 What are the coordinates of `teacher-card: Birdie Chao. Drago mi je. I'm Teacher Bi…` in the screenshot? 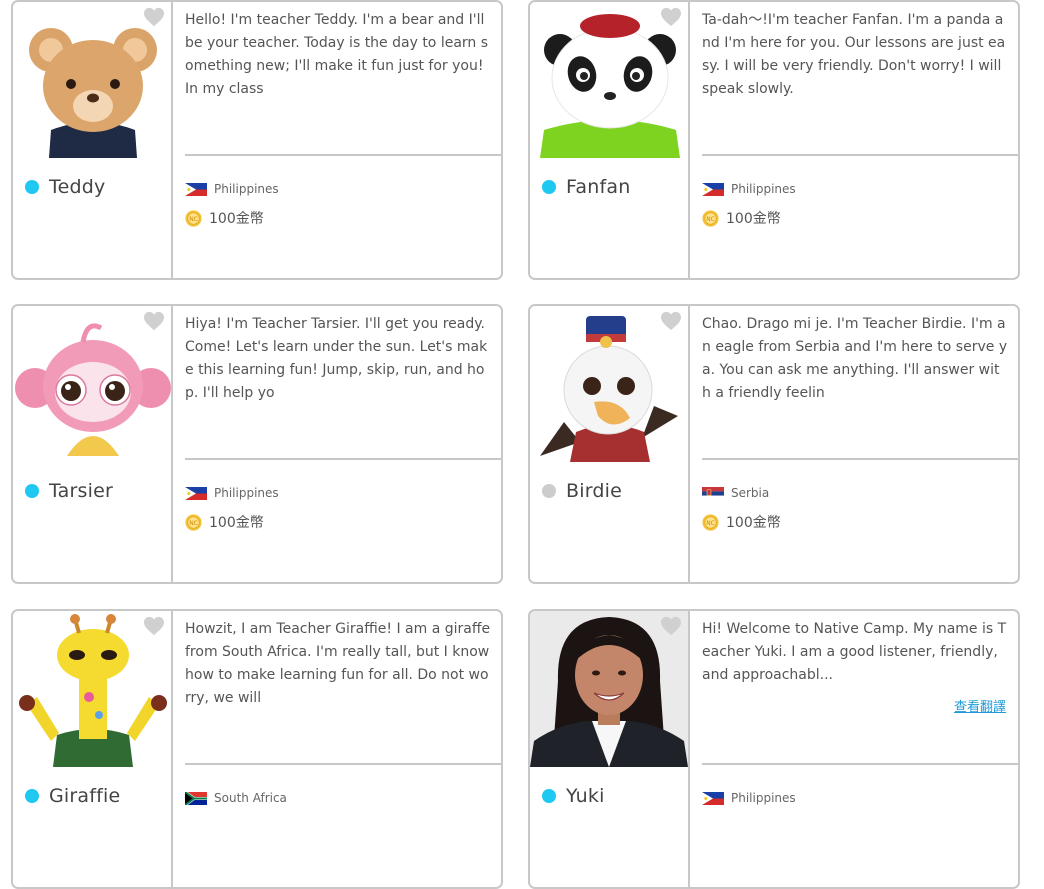 It's located at (774, 444).